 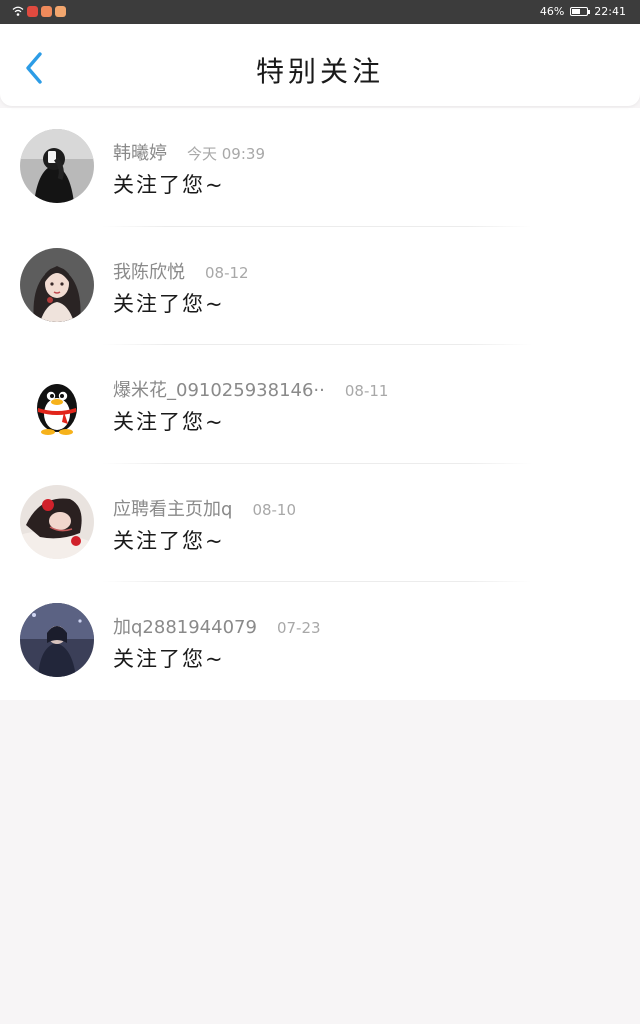 I want to click on header: 特别关注, so click(x=320, y=65).